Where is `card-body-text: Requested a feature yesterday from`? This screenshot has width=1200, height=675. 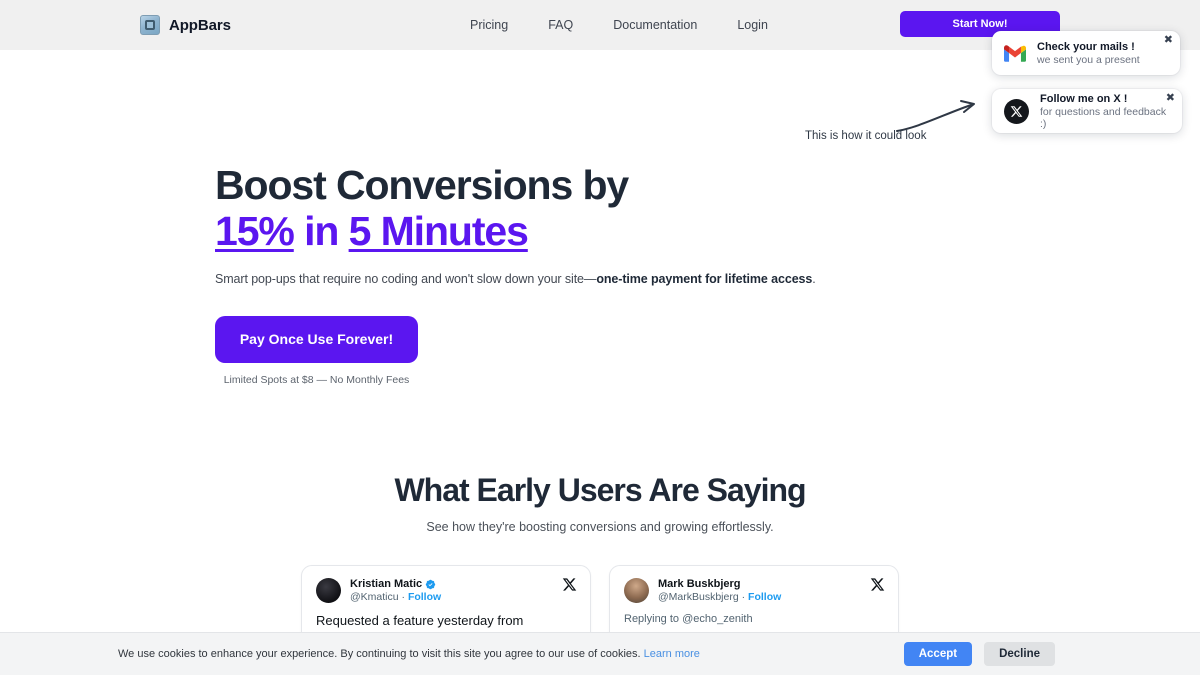
card-body-text: Requested a feature yesterday from is located at coordinates (420, 620).